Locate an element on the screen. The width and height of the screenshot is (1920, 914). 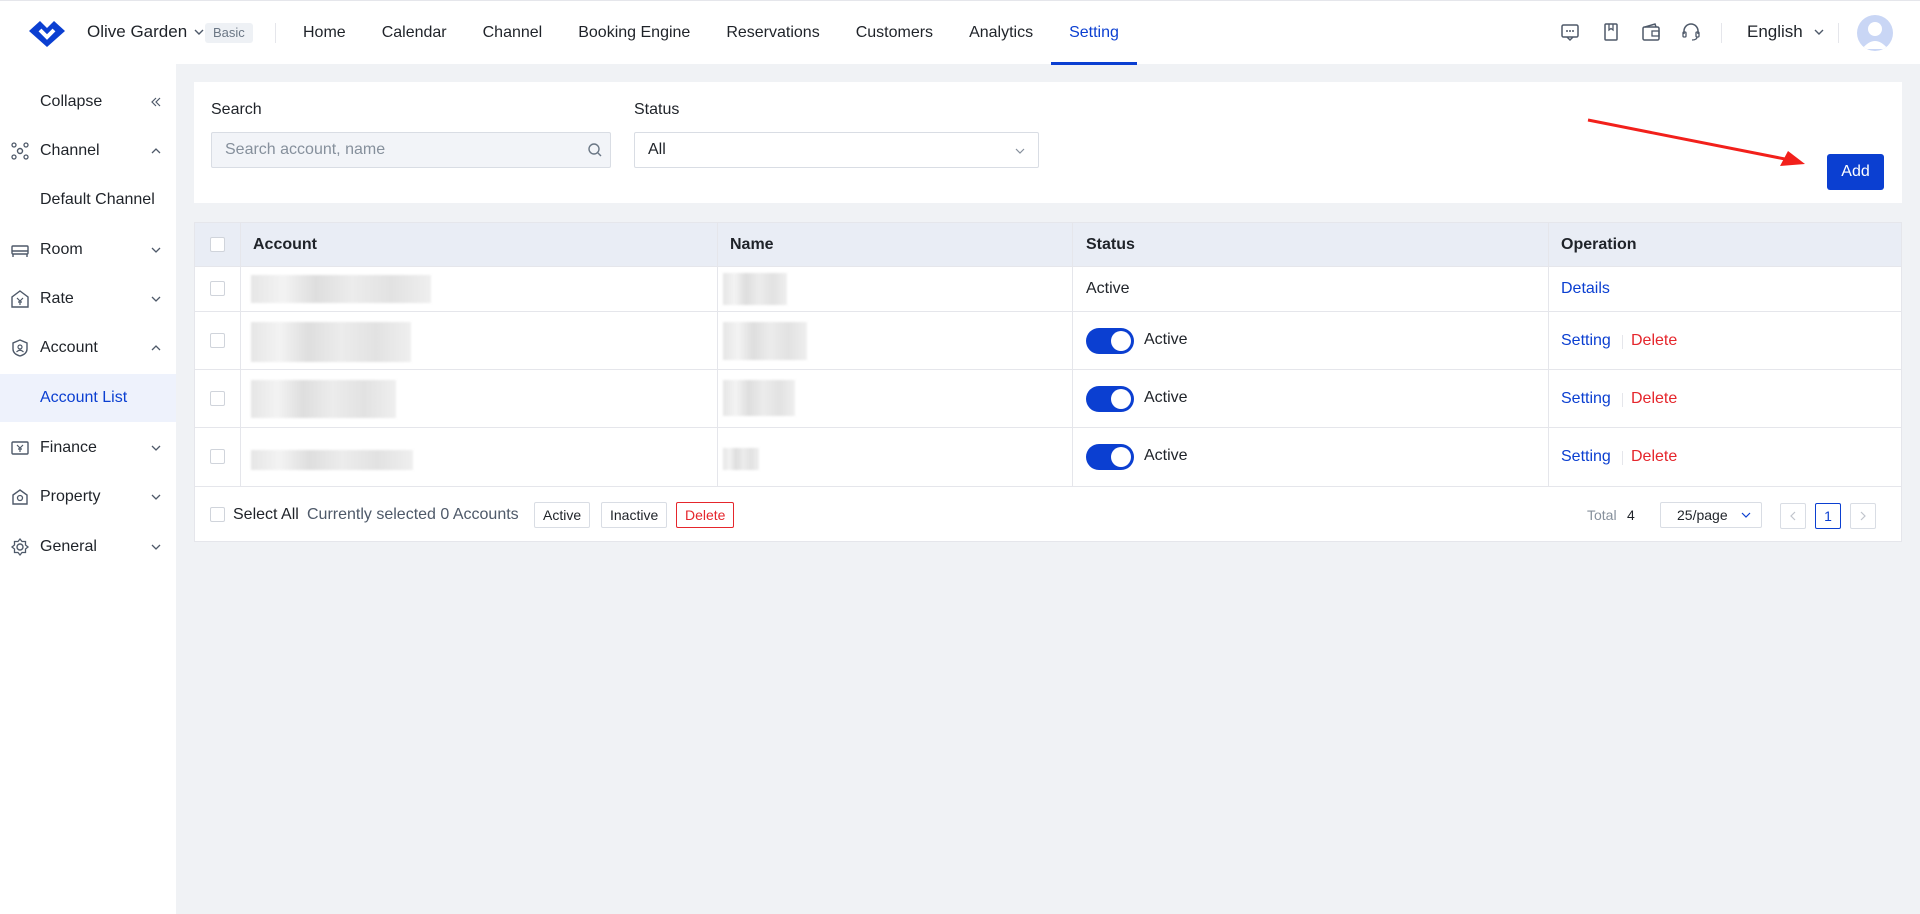
sidebar-item-default-channel: Default Channel is located at coordinates (88, 200).